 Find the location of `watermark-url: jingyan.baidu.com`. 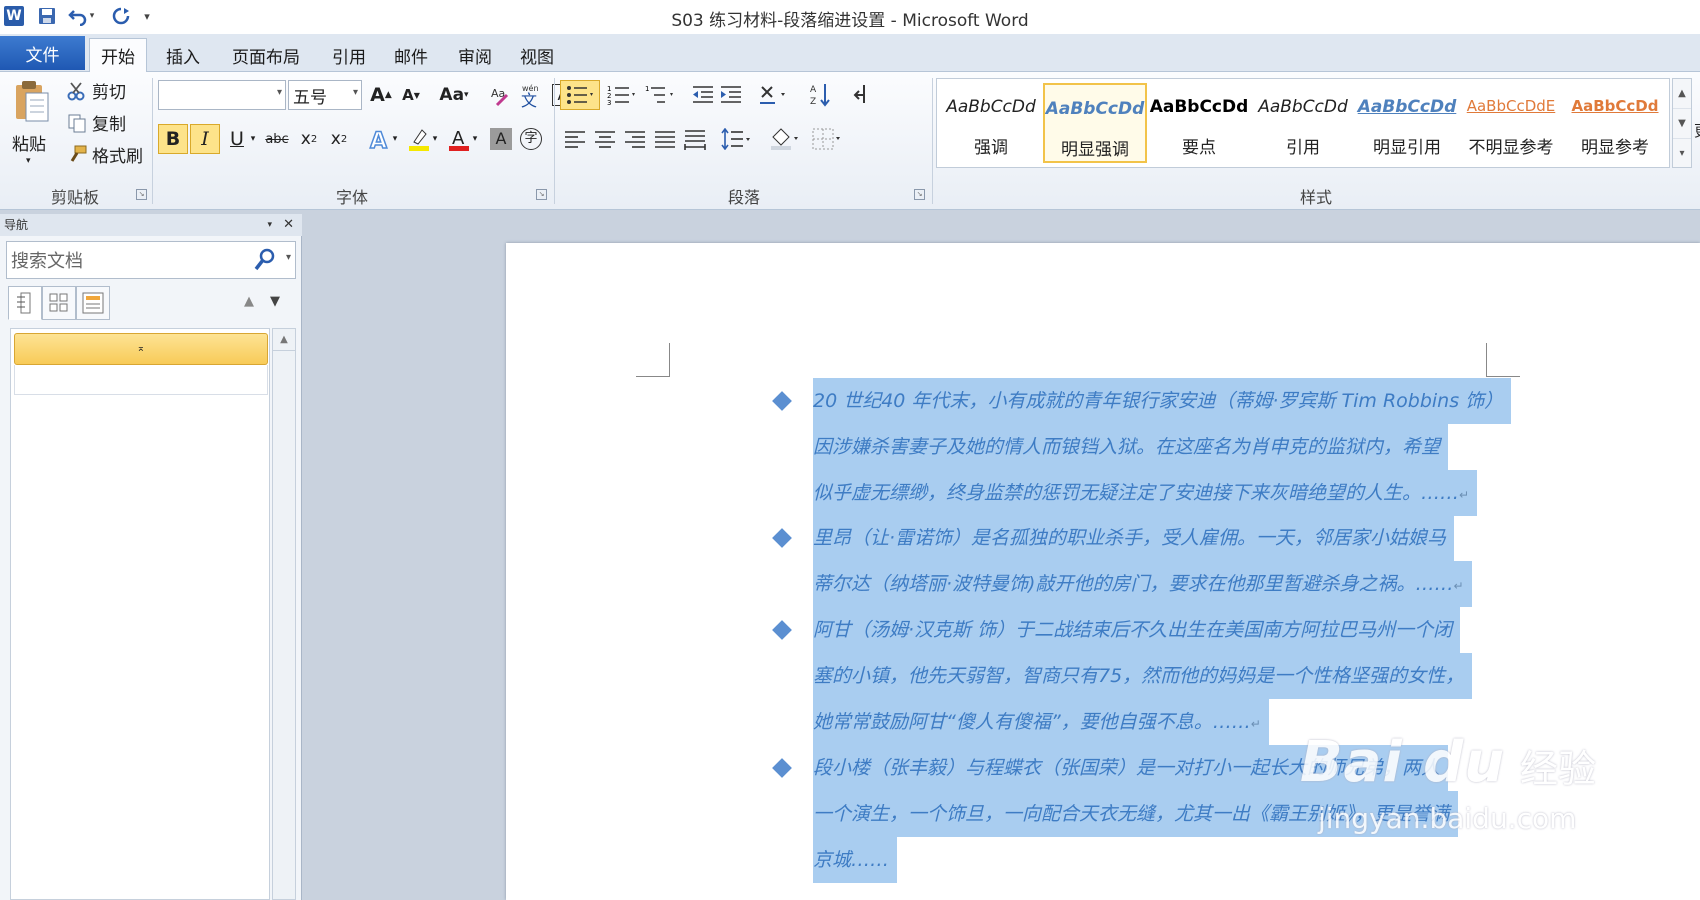

watermark-url: jingyan.baidu.com is located at coordinates (1447, 818).